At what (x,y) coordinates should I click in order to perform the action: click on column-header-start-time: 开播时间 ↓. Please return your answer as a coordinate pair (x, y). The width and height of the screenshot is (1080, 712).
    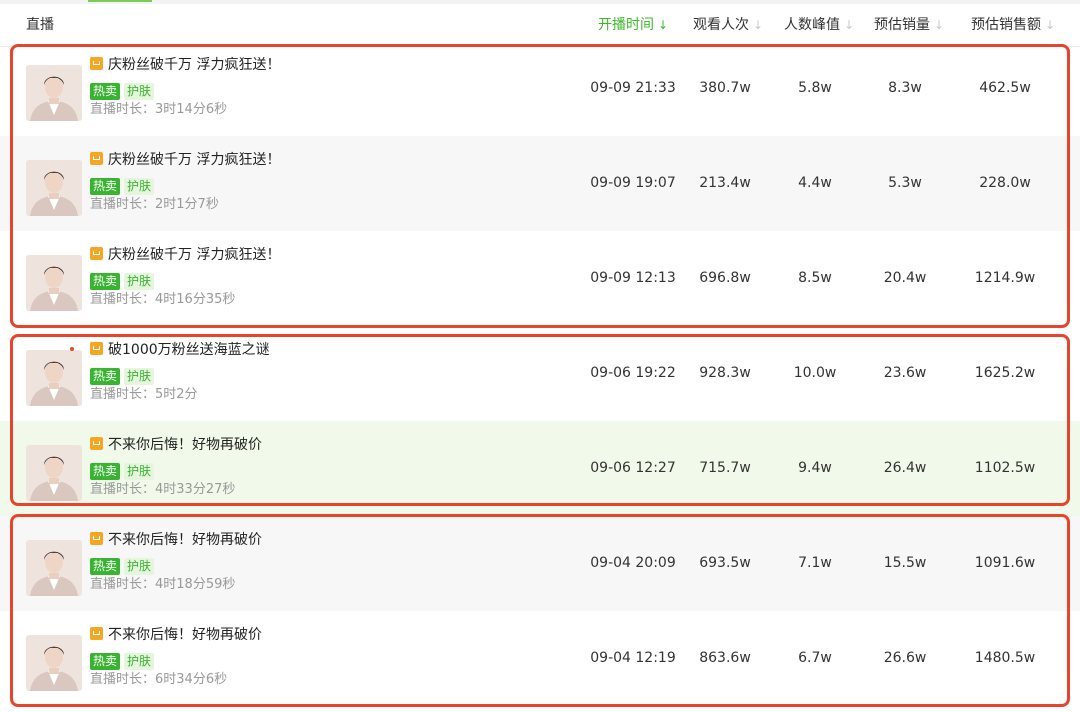
    Looking at the image, I should click on (633, 25).